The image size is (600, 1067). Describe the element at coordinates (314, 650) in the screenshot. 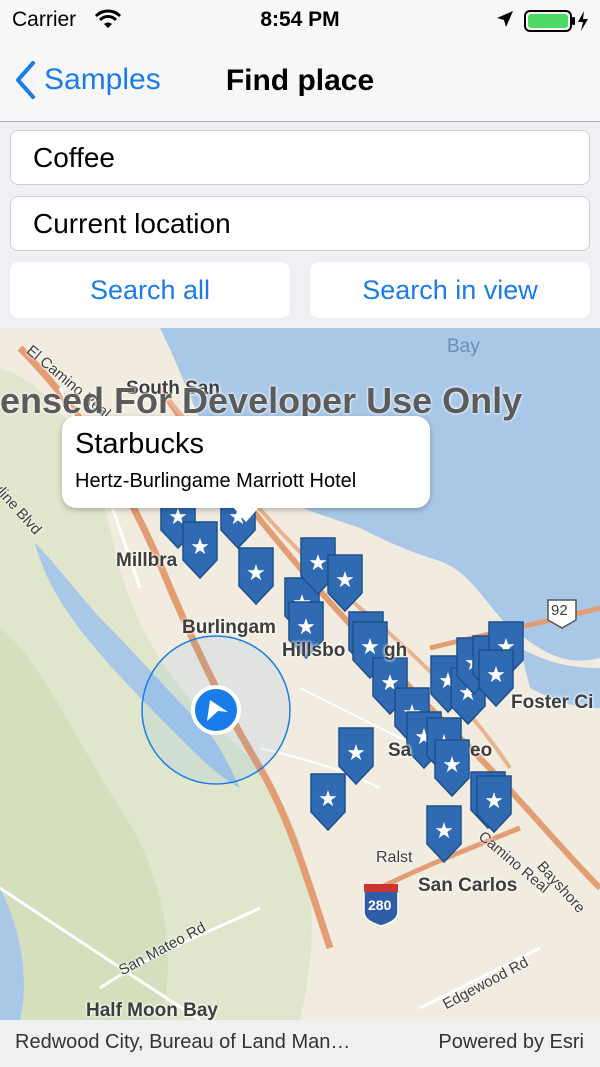

I see `map-label-hillsborough: Hillsbo` at that location.